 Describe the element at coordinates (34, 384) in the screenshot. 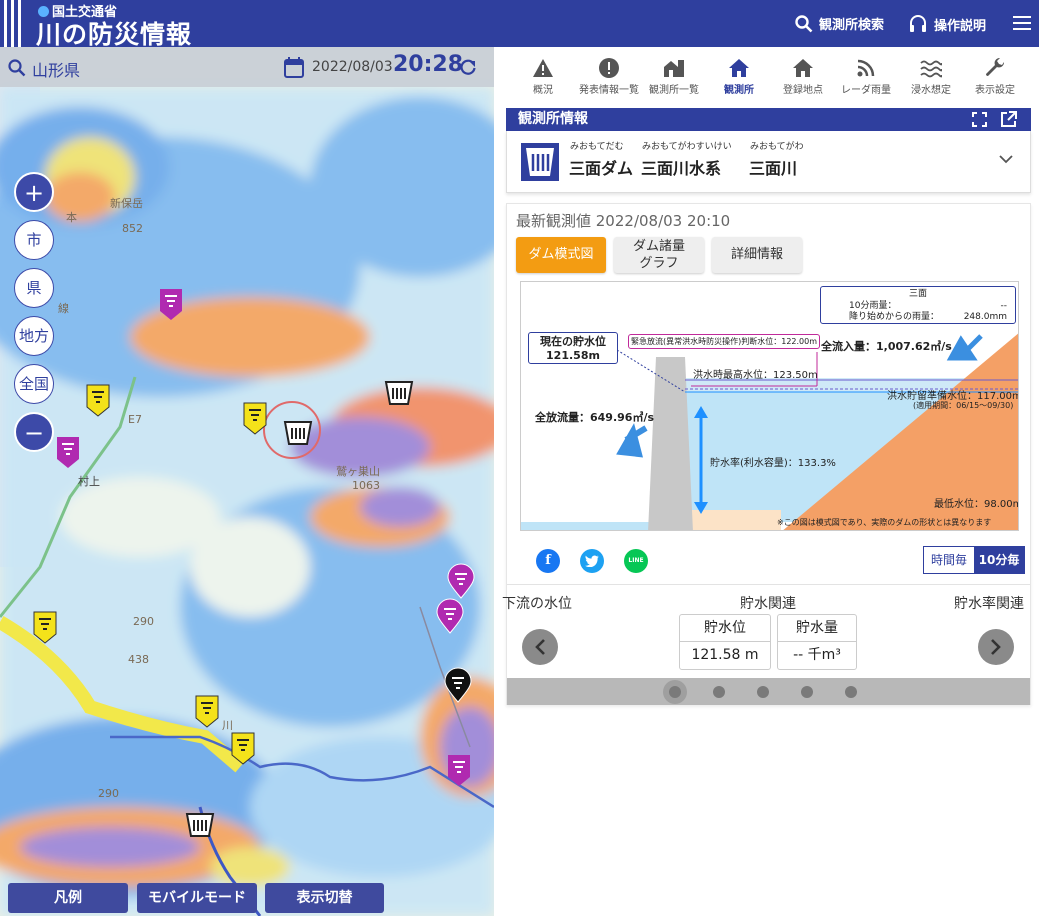

I see `scope-nation-button: 全国` at that location.